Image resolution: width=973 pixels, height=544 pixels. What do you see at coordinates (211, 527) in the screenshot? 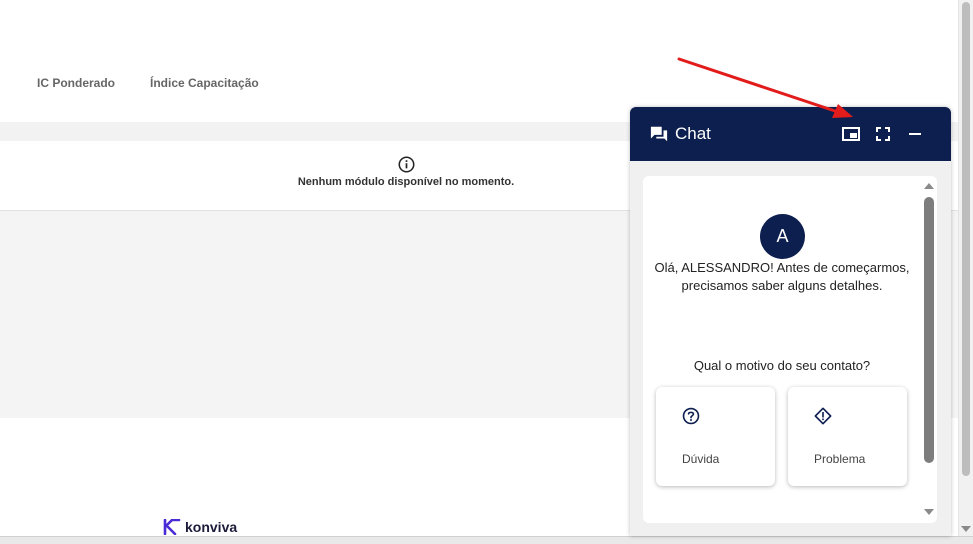
I see `brand-name: konviva` at bounding box center [211, 527].